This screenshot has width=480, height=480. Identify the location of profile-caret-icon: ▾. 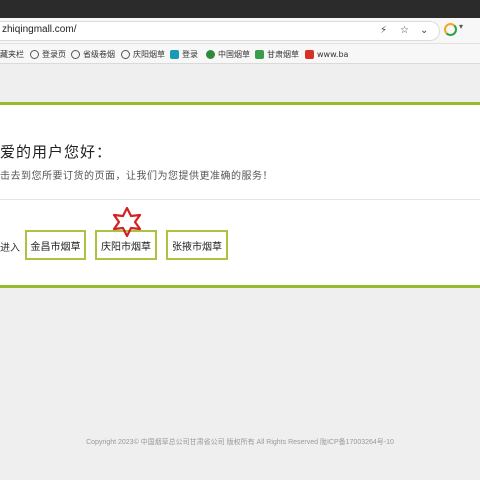
(461, 26).